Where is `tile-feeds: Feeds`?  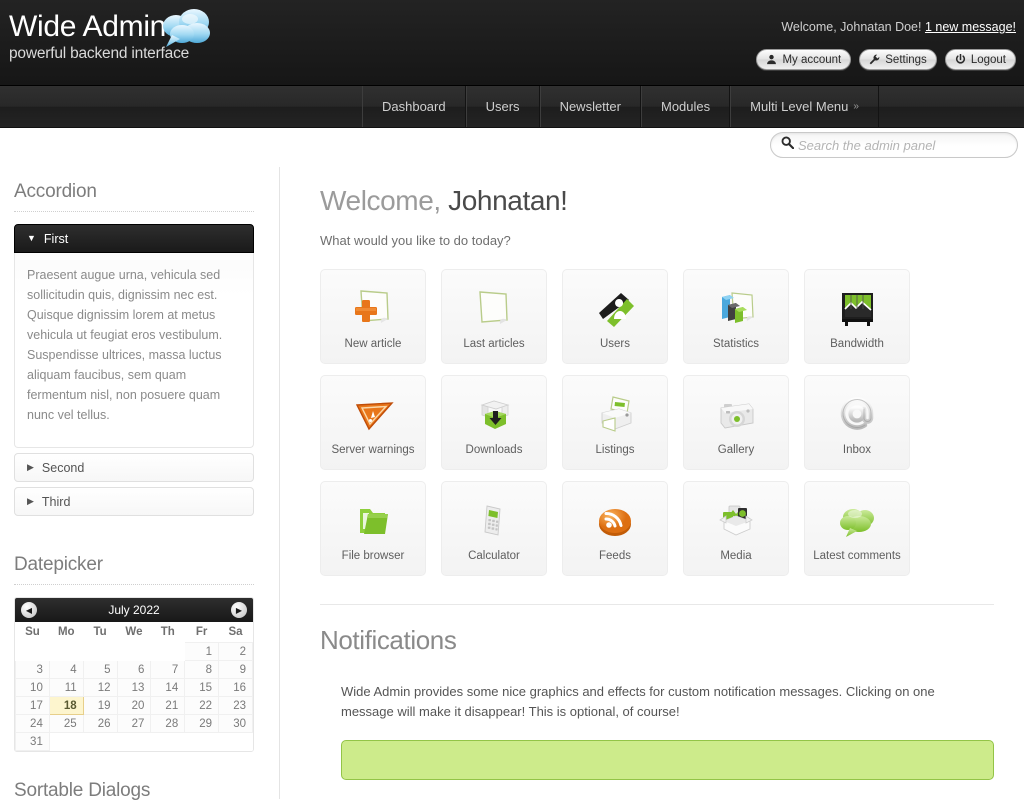 tile-feeds: Feeds is located at coordinates (615, 528).